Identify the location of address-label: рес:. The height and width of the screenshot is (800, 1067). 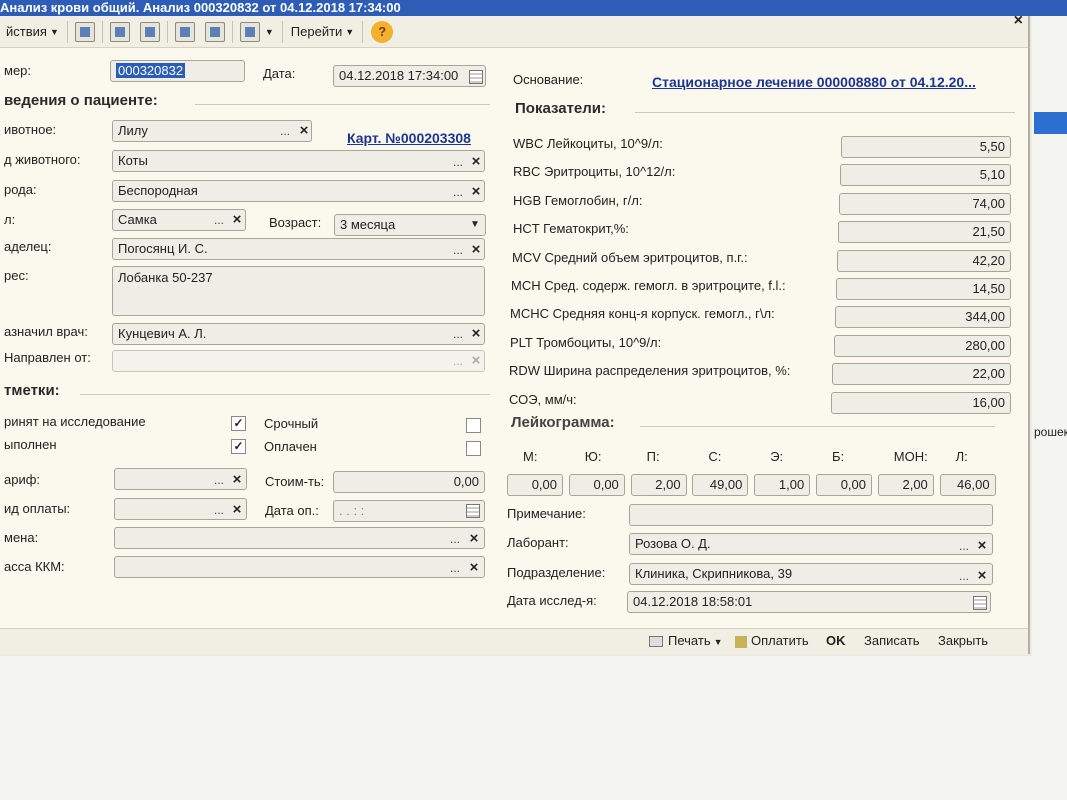
(16, 275).